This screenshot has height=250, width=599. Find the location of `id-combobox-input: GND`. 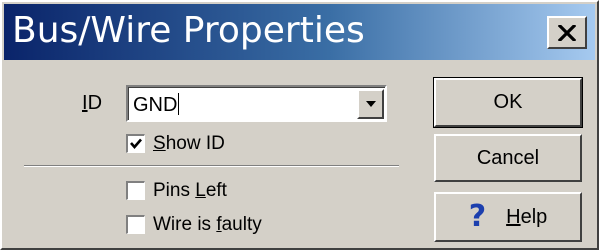

id-combobox-input: GND is located at coordinates (156, 105).